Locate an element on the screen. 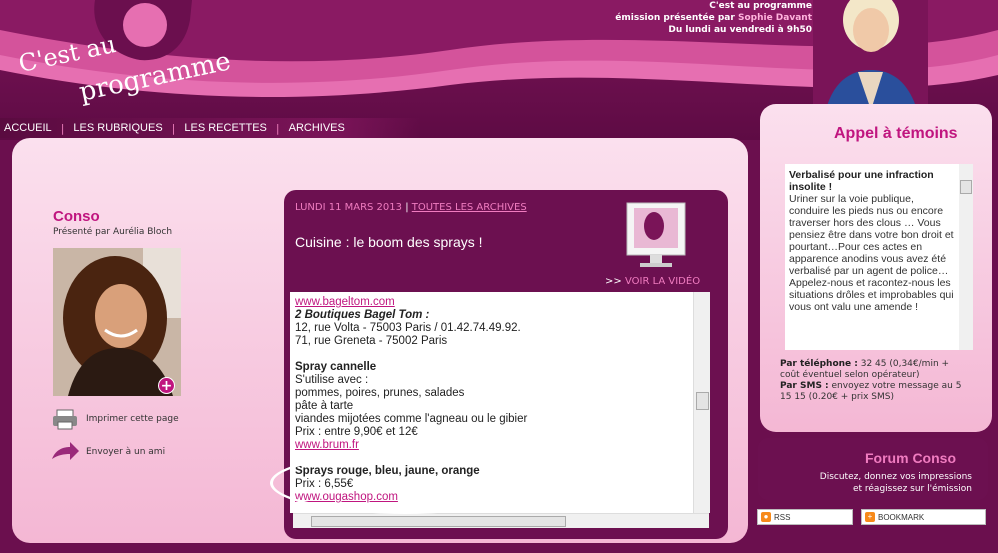  article-date-line: LUNDI 11 MARS 2013 | TOUTES LES ARCHIVES is located at coordinates (411, 207).